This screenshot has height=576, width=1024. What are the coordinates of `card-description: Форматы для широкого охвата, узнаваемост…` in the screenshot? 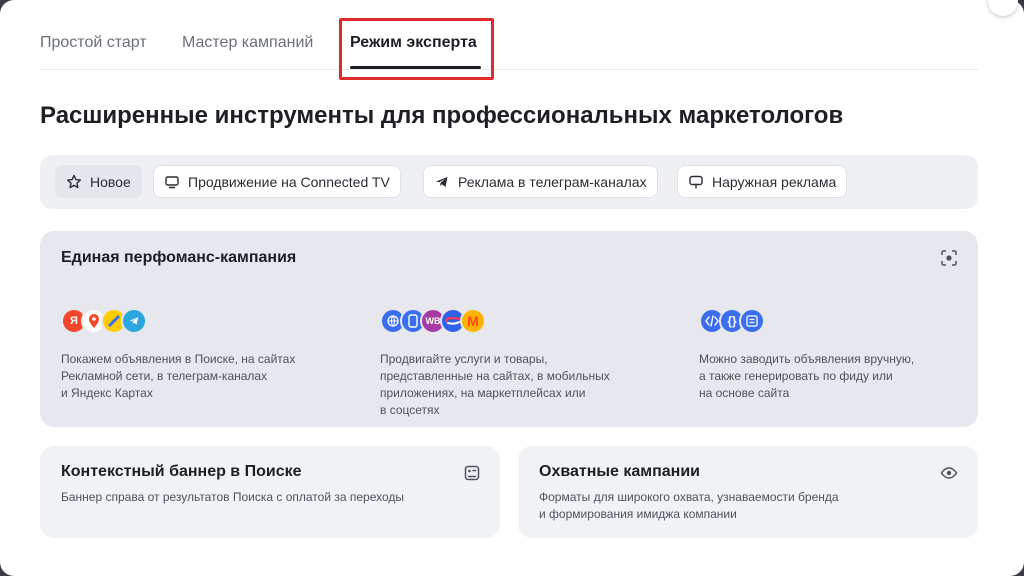 It's located at (689, 506).